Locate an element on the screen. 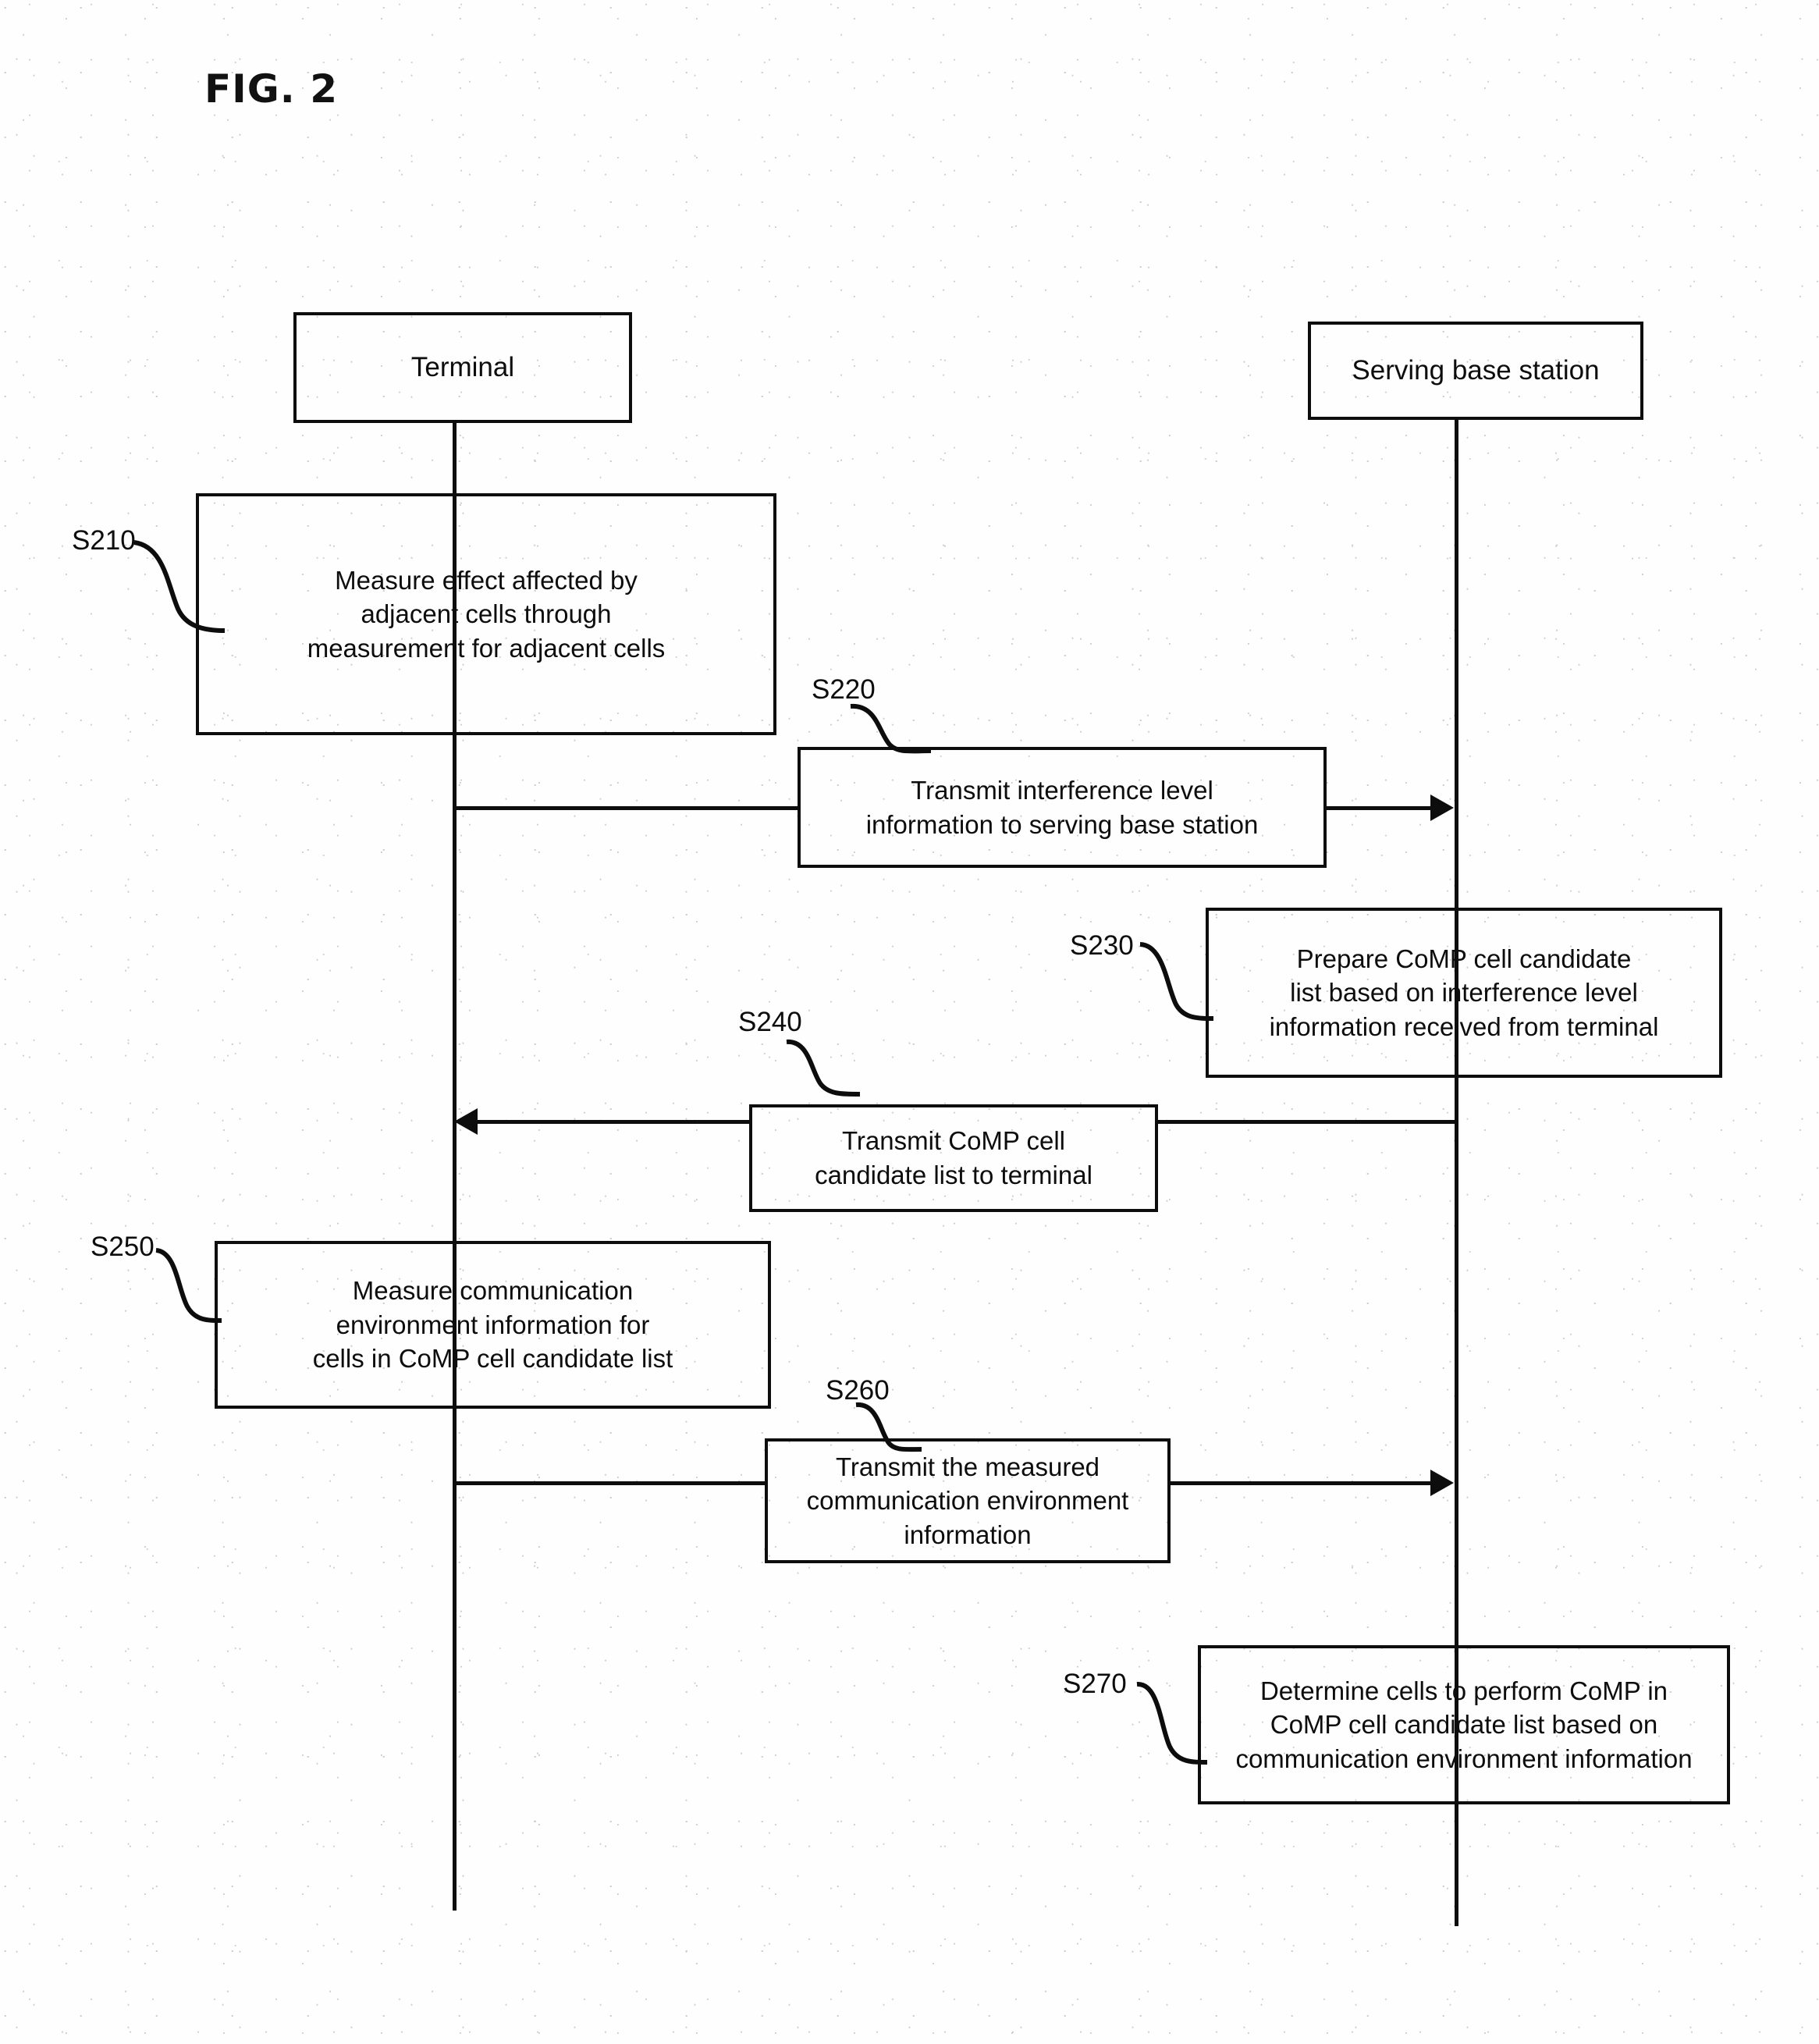 The height and width of the screenshot is (2044, 1819). arrowhead-s240 is located at coordinates (466, 1121).